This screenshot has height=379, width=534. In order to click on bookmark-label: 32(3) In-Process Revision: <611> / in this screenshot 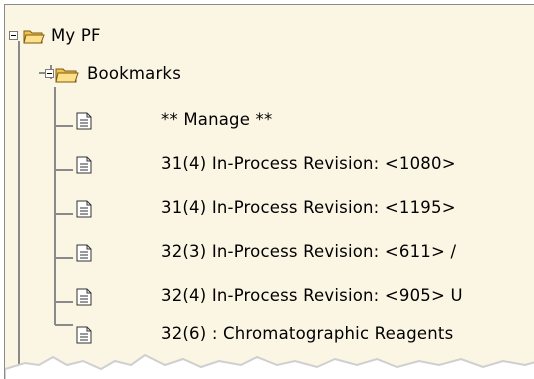, I will do `click(309, 251)`.